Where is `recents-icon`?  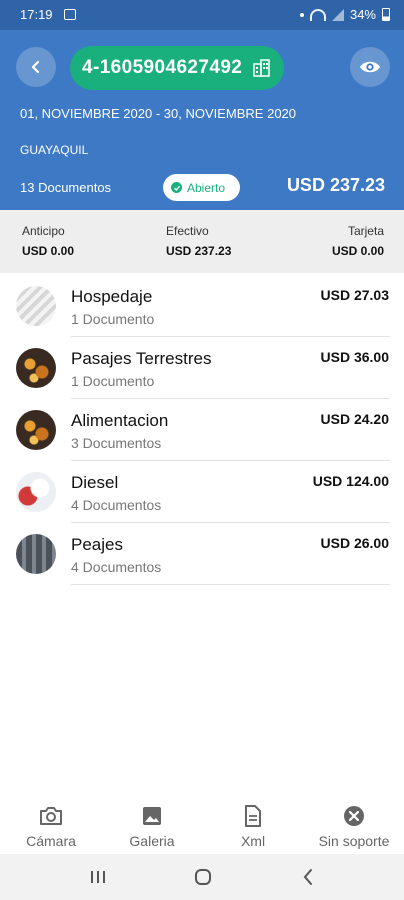 recents-icon is located at coordinates (98, 877).